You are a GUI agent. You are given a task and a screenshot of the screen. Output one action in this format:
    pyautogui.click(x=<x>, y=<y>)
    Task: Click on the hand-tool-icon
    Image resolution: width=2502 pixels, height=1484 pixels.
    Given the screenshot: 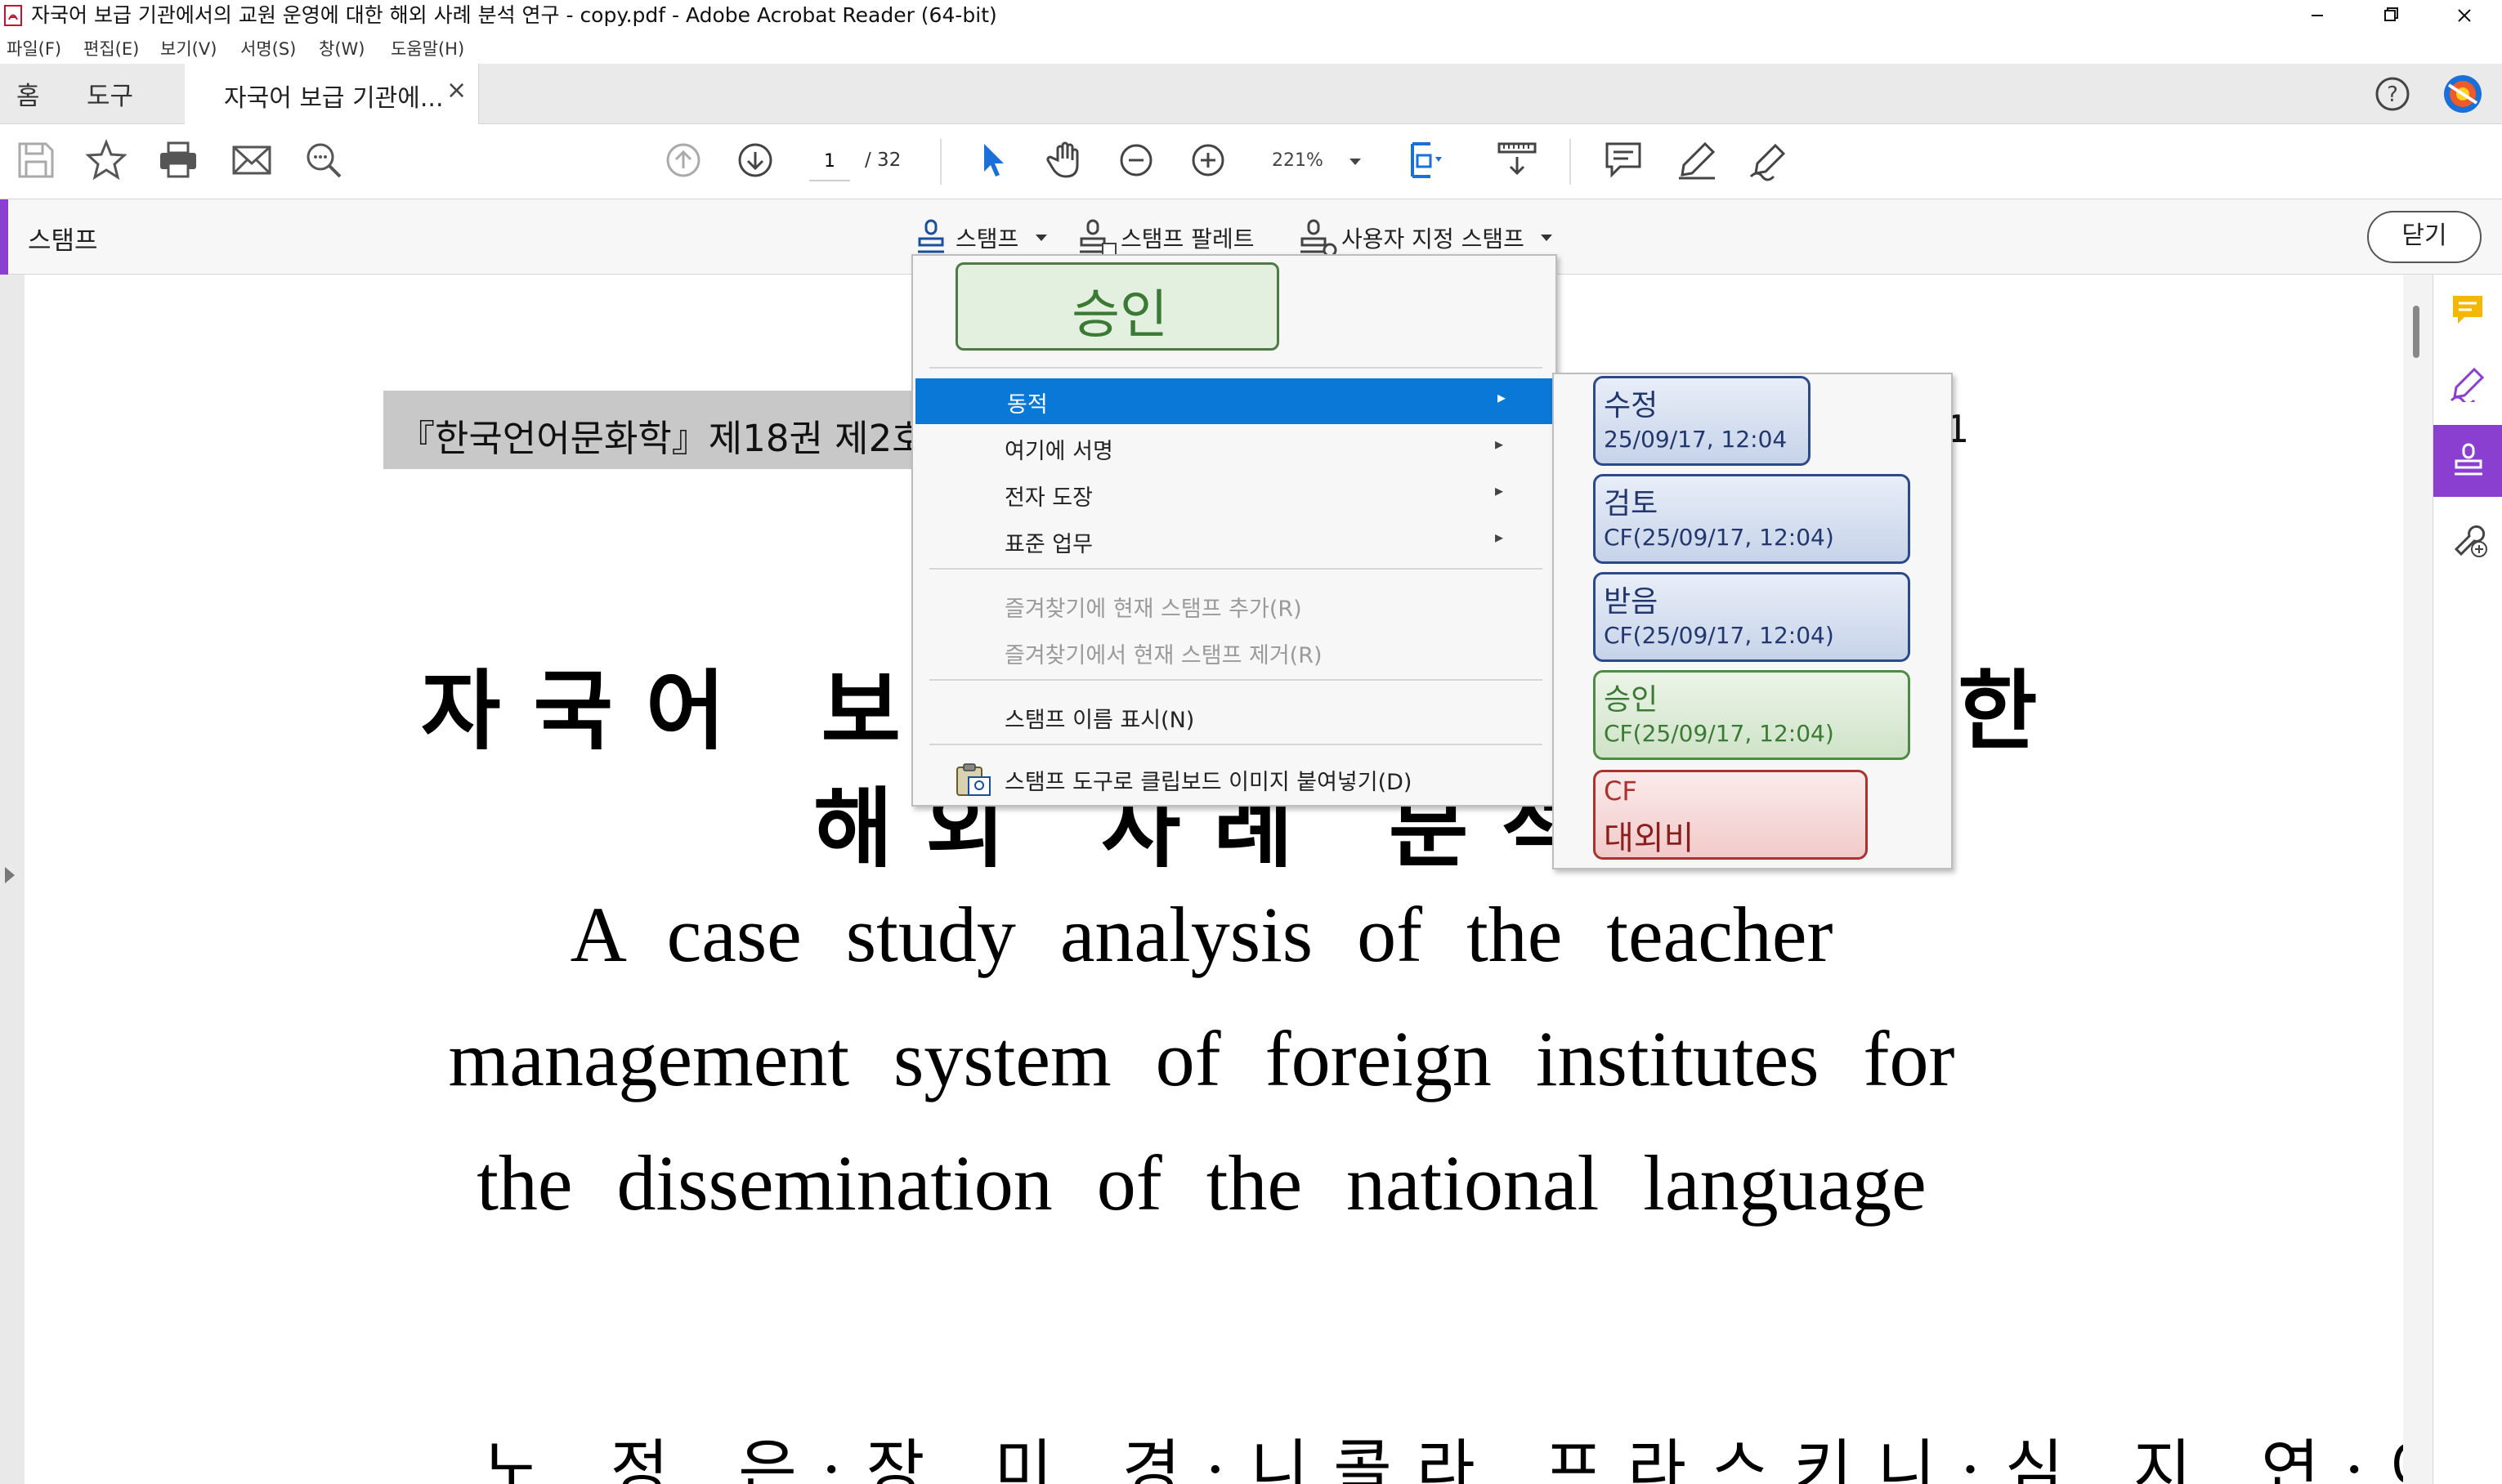 What is the action you would take?
    pyautogui.click(x=1066, y=160)
    